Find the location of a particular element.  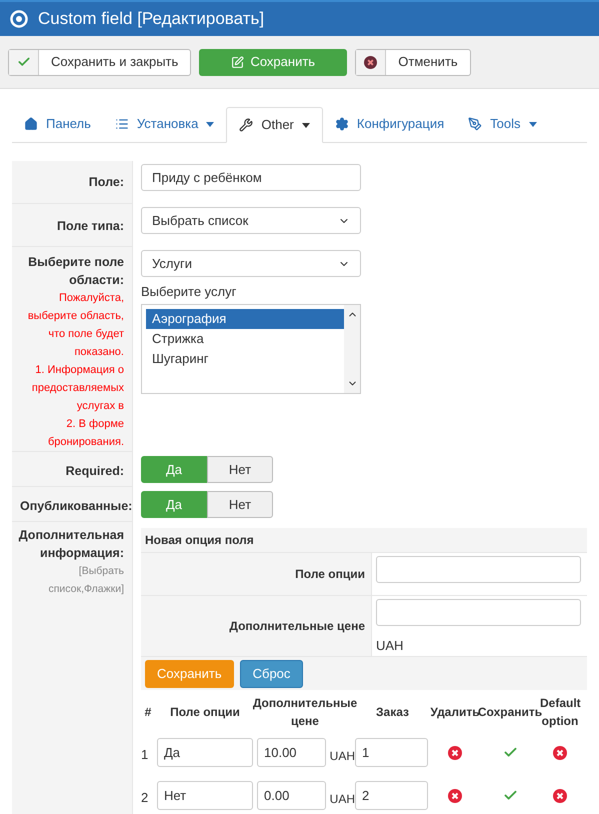

check-icon is located at coordinates (23, 62).